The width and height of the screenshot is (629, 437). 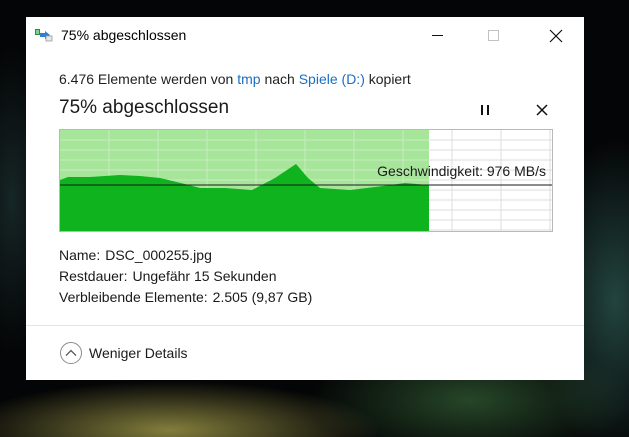 I want to click on remaining-items-row: Verbleibende Elemente: 2.505 (9,87 GB), so click(x=185, y=297).